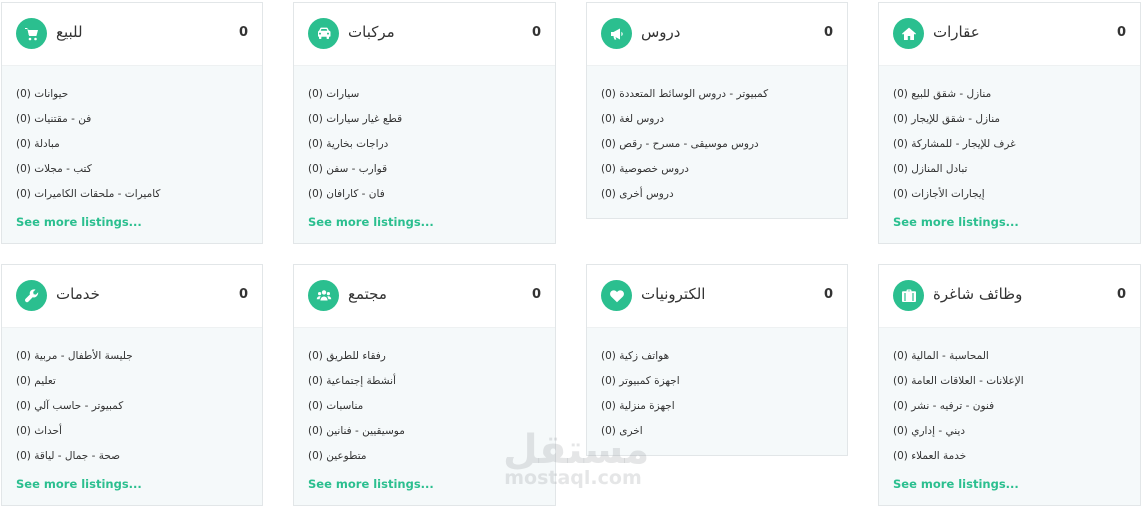 Image resolution: width=1142 pixels, height=507 pixels. Describe the element at coordinates (367, 294) in the screenshot. I see `category-title: مجتمع` at that location.